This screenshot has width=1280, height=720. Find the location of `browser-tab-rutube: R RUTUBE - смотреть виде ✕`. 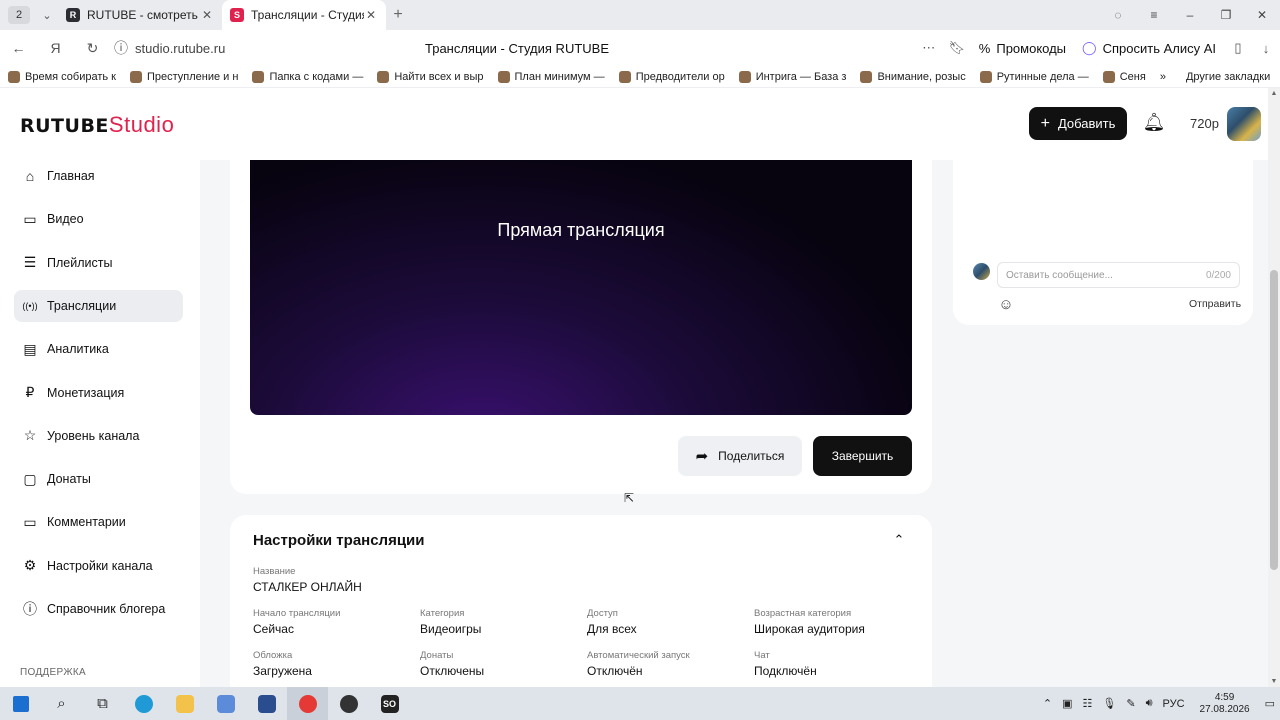

browser-tab-rutube: R RUTUBE - смотреть виде ✕ is located at coordinates (140, 15).